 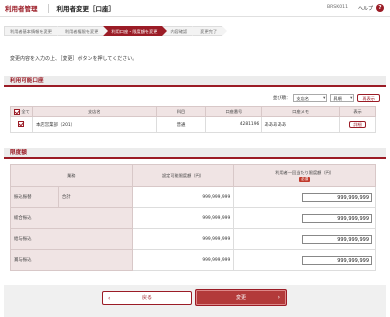 I want to click on step-basic-info: 利用者基本情報を変更, so click(x=33, y=31).